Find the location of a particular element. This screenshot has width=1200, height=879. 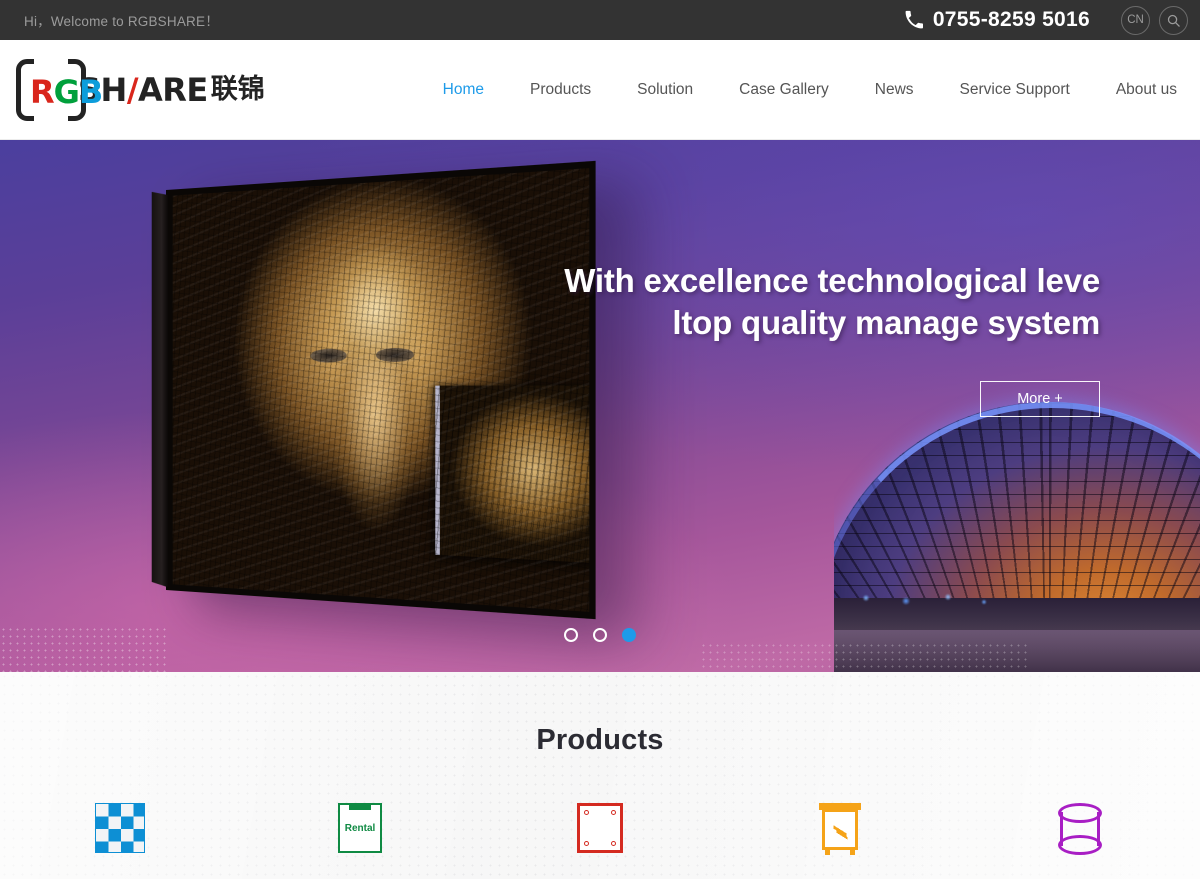

checkerboard-panel-icon is located at coordinates (120, 828).